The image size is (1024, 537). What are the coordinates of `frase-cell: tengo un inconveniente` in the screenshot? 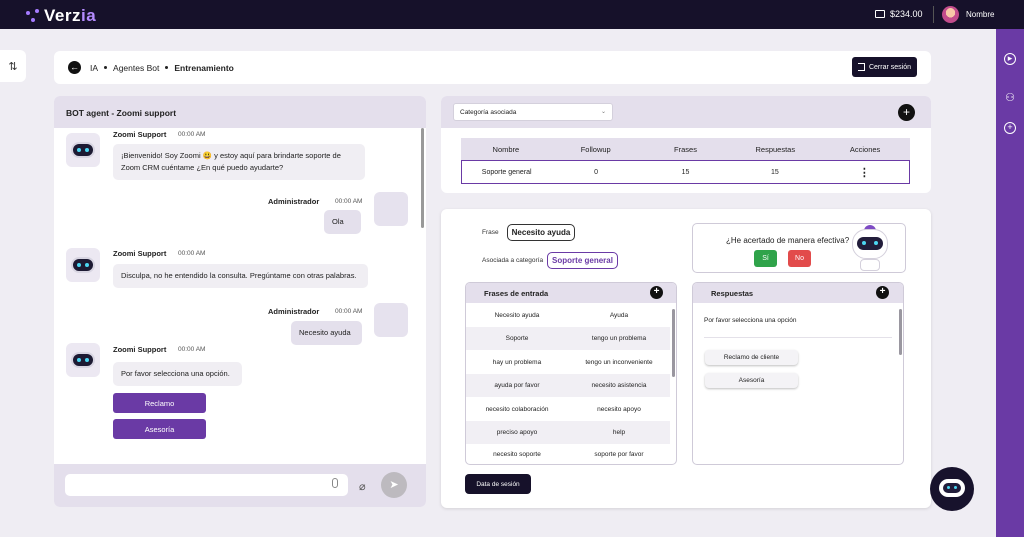 It's located at (619, 362).